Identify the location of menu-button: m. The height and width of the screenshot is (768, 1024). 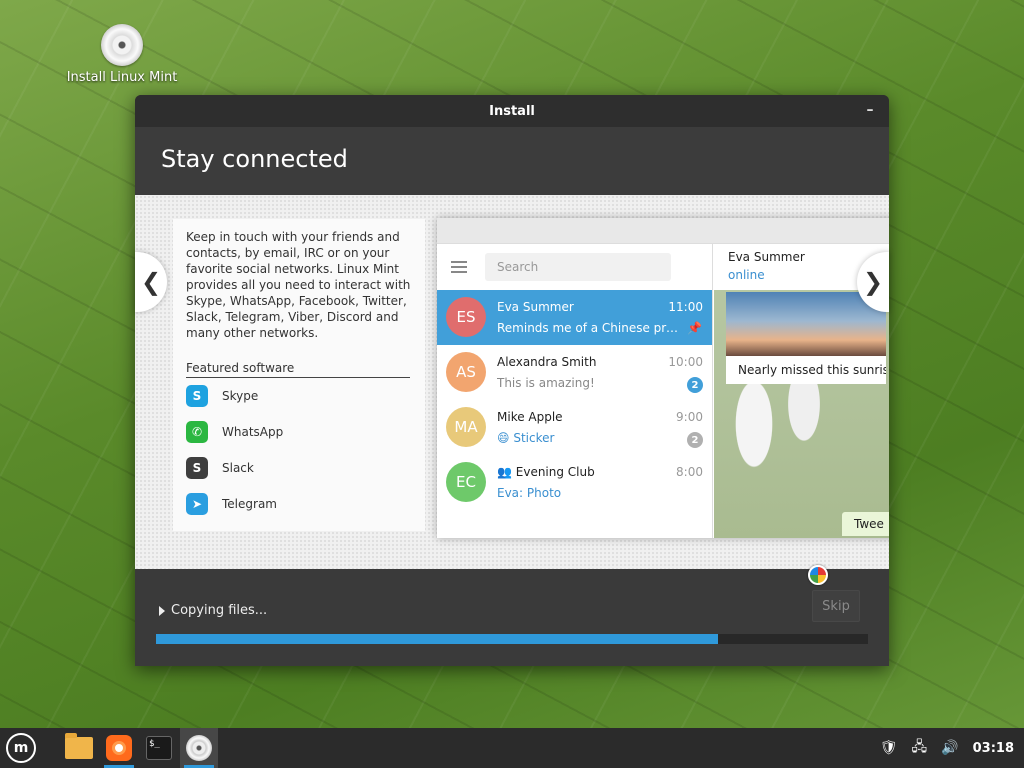
(21, 748).